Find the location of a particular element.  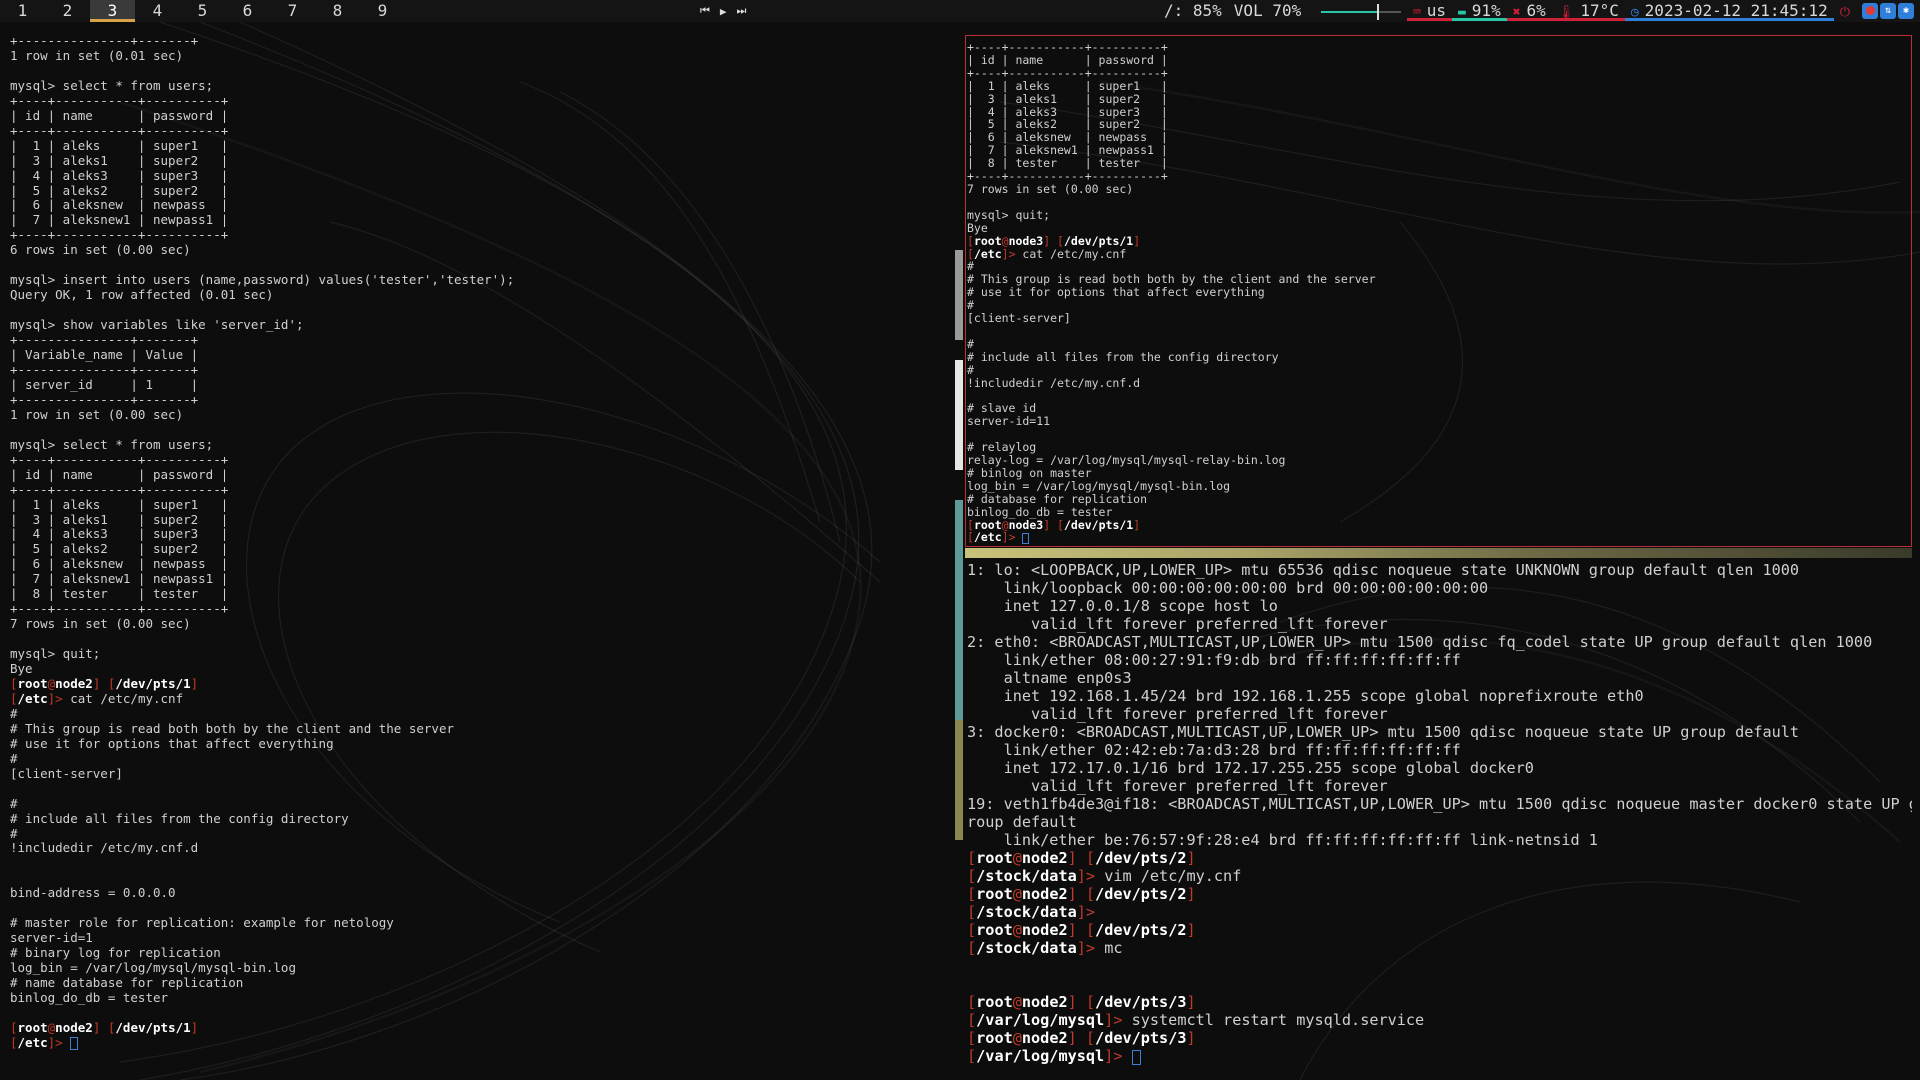

terminal-line: binlog_do_db = tester is located at coordinates (89, 997).